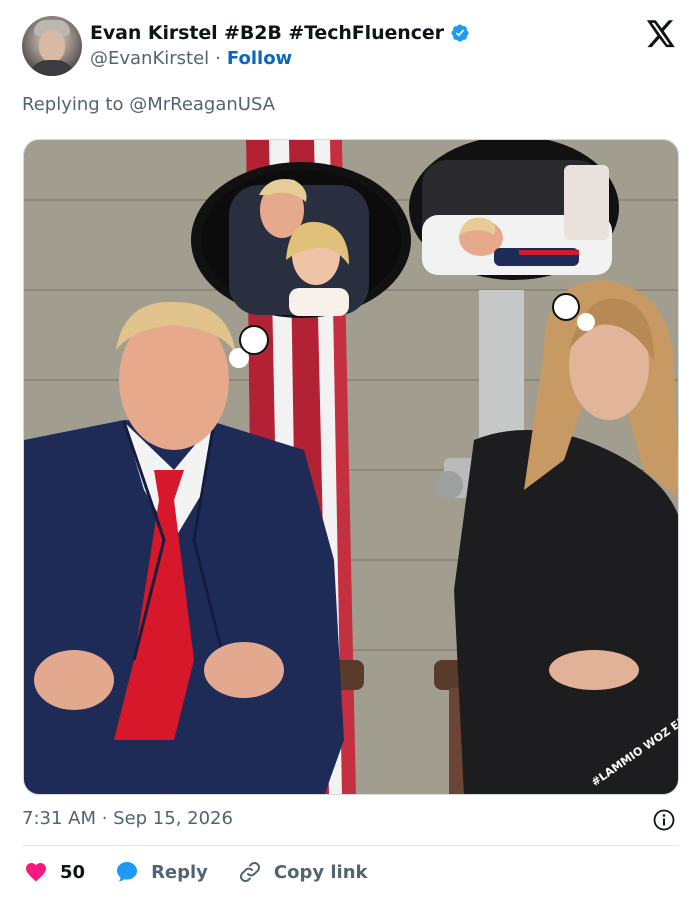  Describe the element at coordinates (211, 872) in the screenshot. I see `tweet-actions: 50 Reply Copy link` at that location.